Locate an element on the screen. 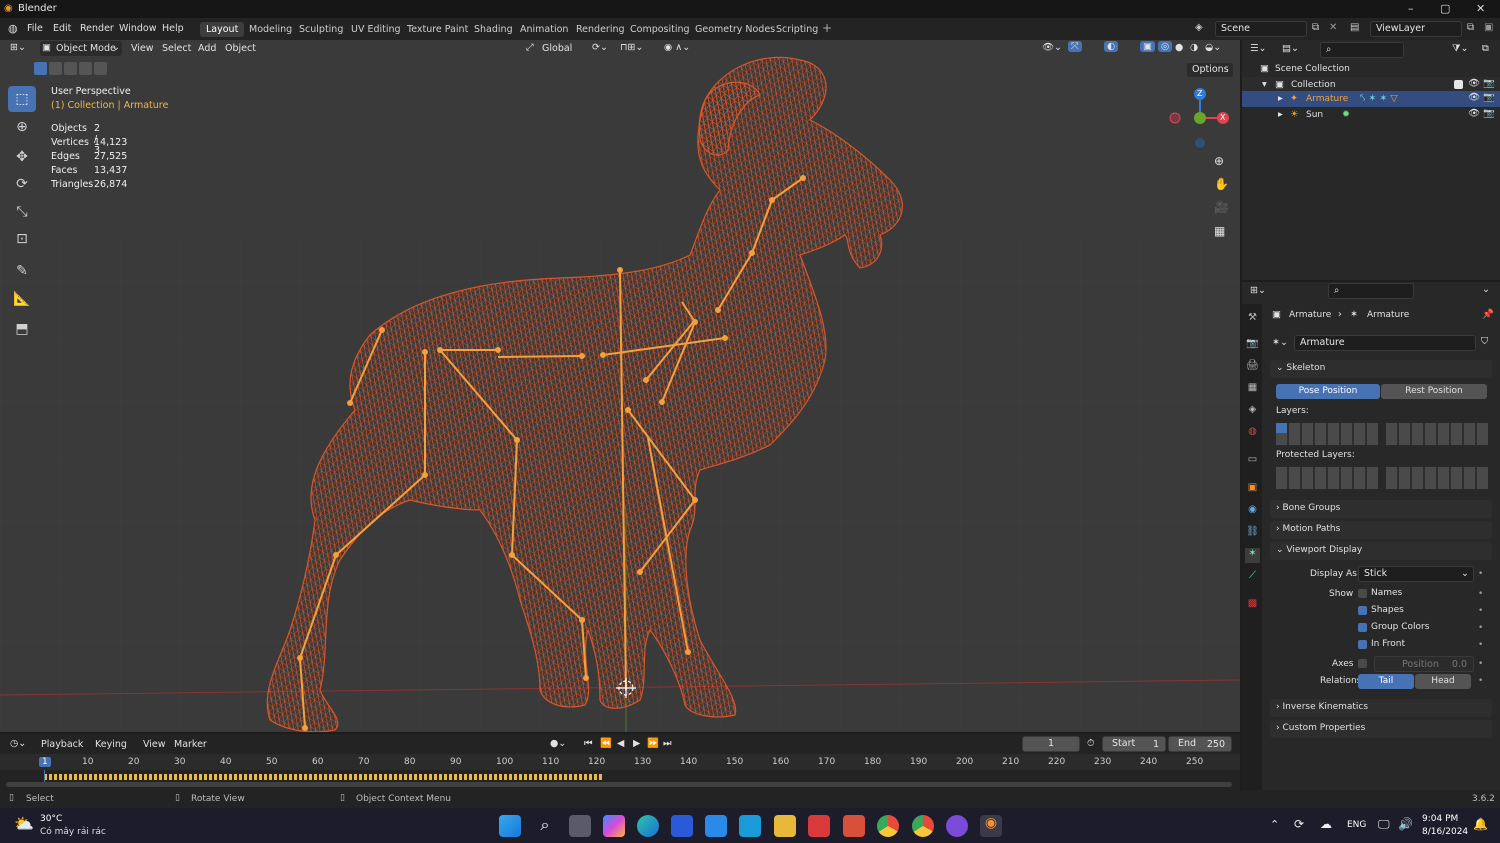 This screenshot has height=843, width=1500. cloud-icon: ☁ is located at coordinates (1326, 824).